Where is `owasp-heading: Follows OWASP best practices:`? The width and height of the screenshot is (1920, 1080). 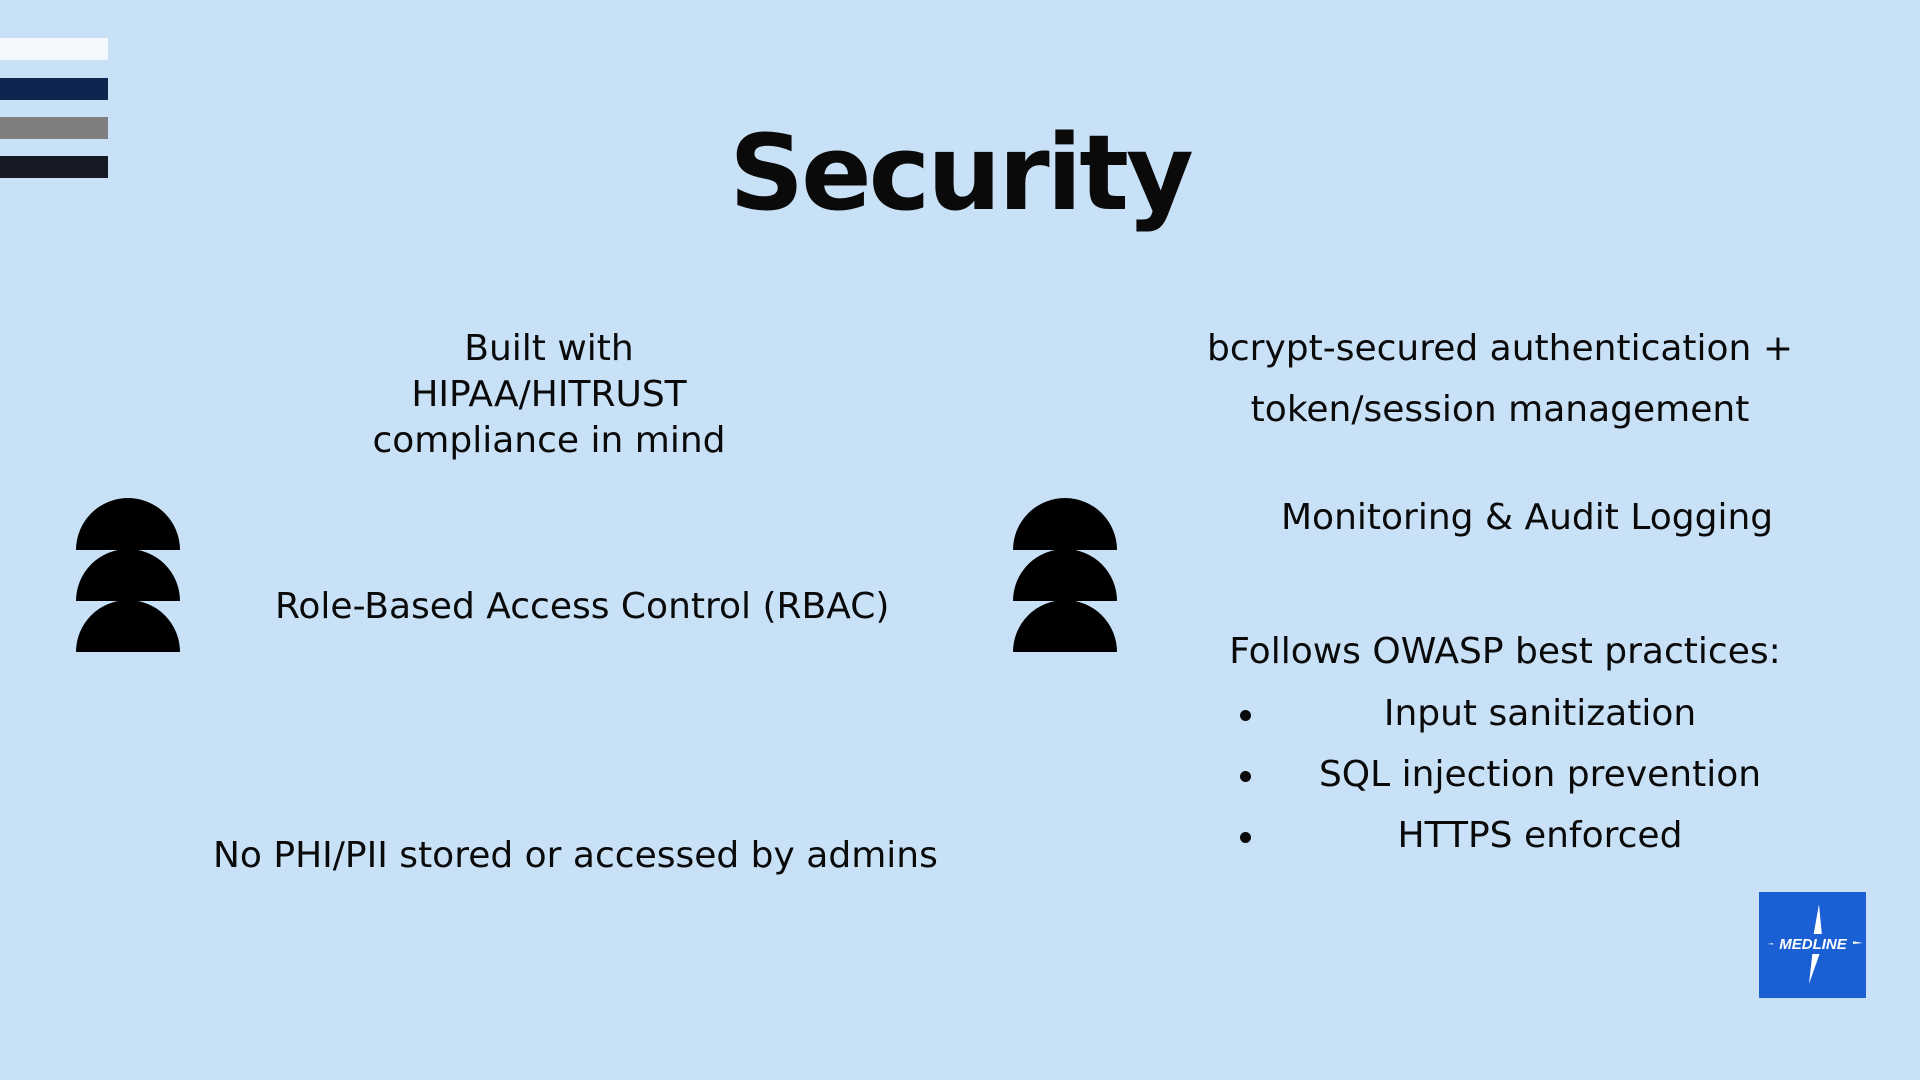 owasp-heading: Follows OWASP best practices: is located at coordinates (1505, 651).